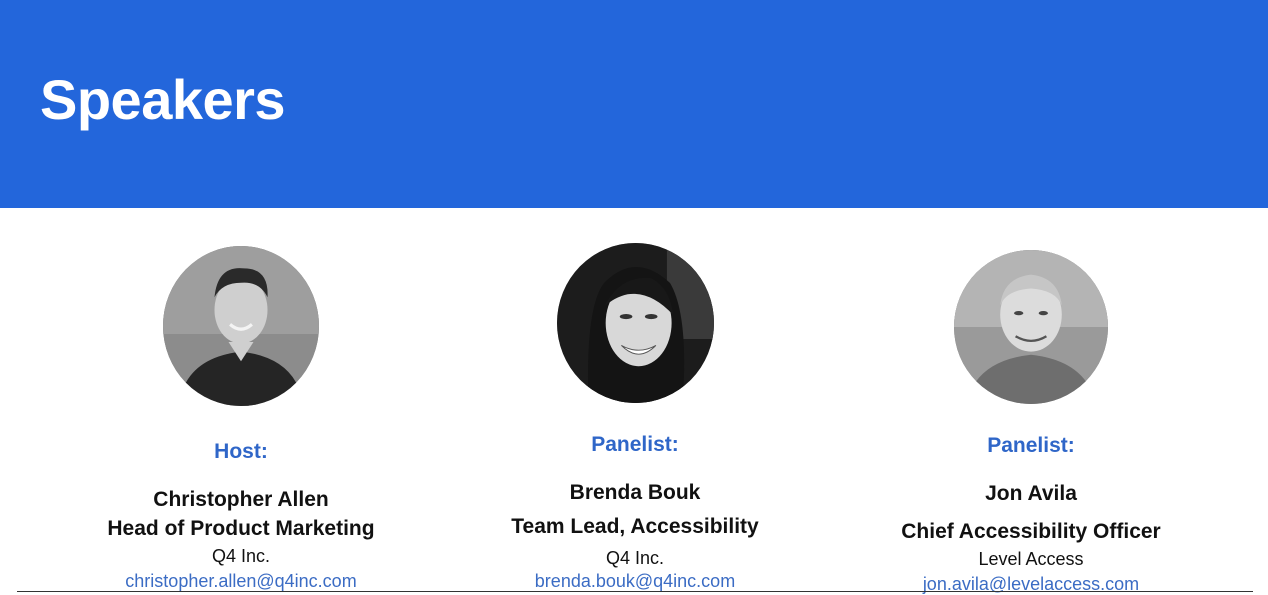 This screenshot has height=595, width=1268. What do you see at coordinates (163, 99) in the screenshot?
I see `page-title: Speakers` at bounding box center [163, 99].